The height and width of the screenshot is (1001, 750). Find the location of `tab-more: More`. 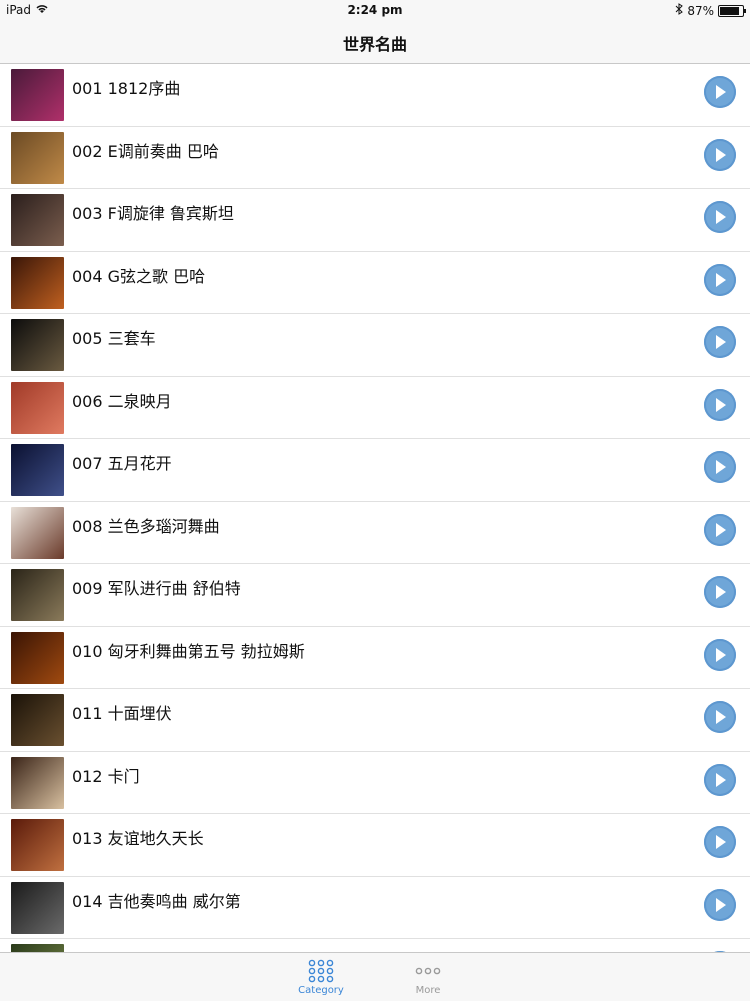

tab-more: More is located at coordinates (428, 976).